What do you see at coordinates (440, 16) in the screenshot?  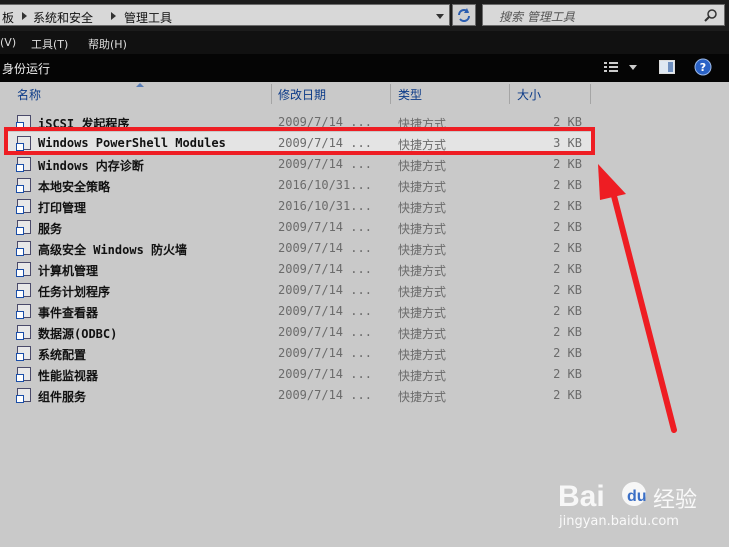 I see `address-dropdown-icon` at bounding box center [440, 16].